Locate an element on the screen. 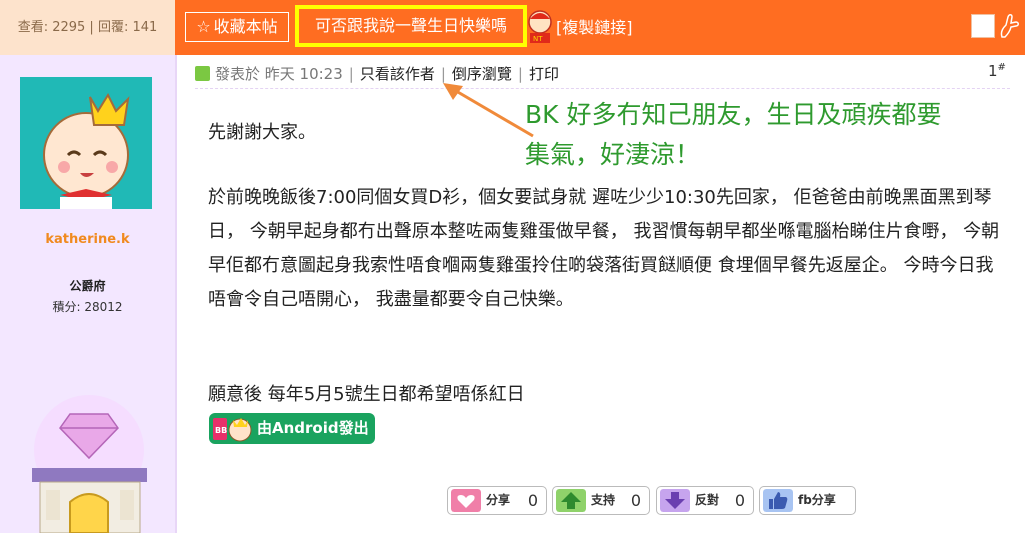  floor-number: 1# is located at coordinates (997, 71).